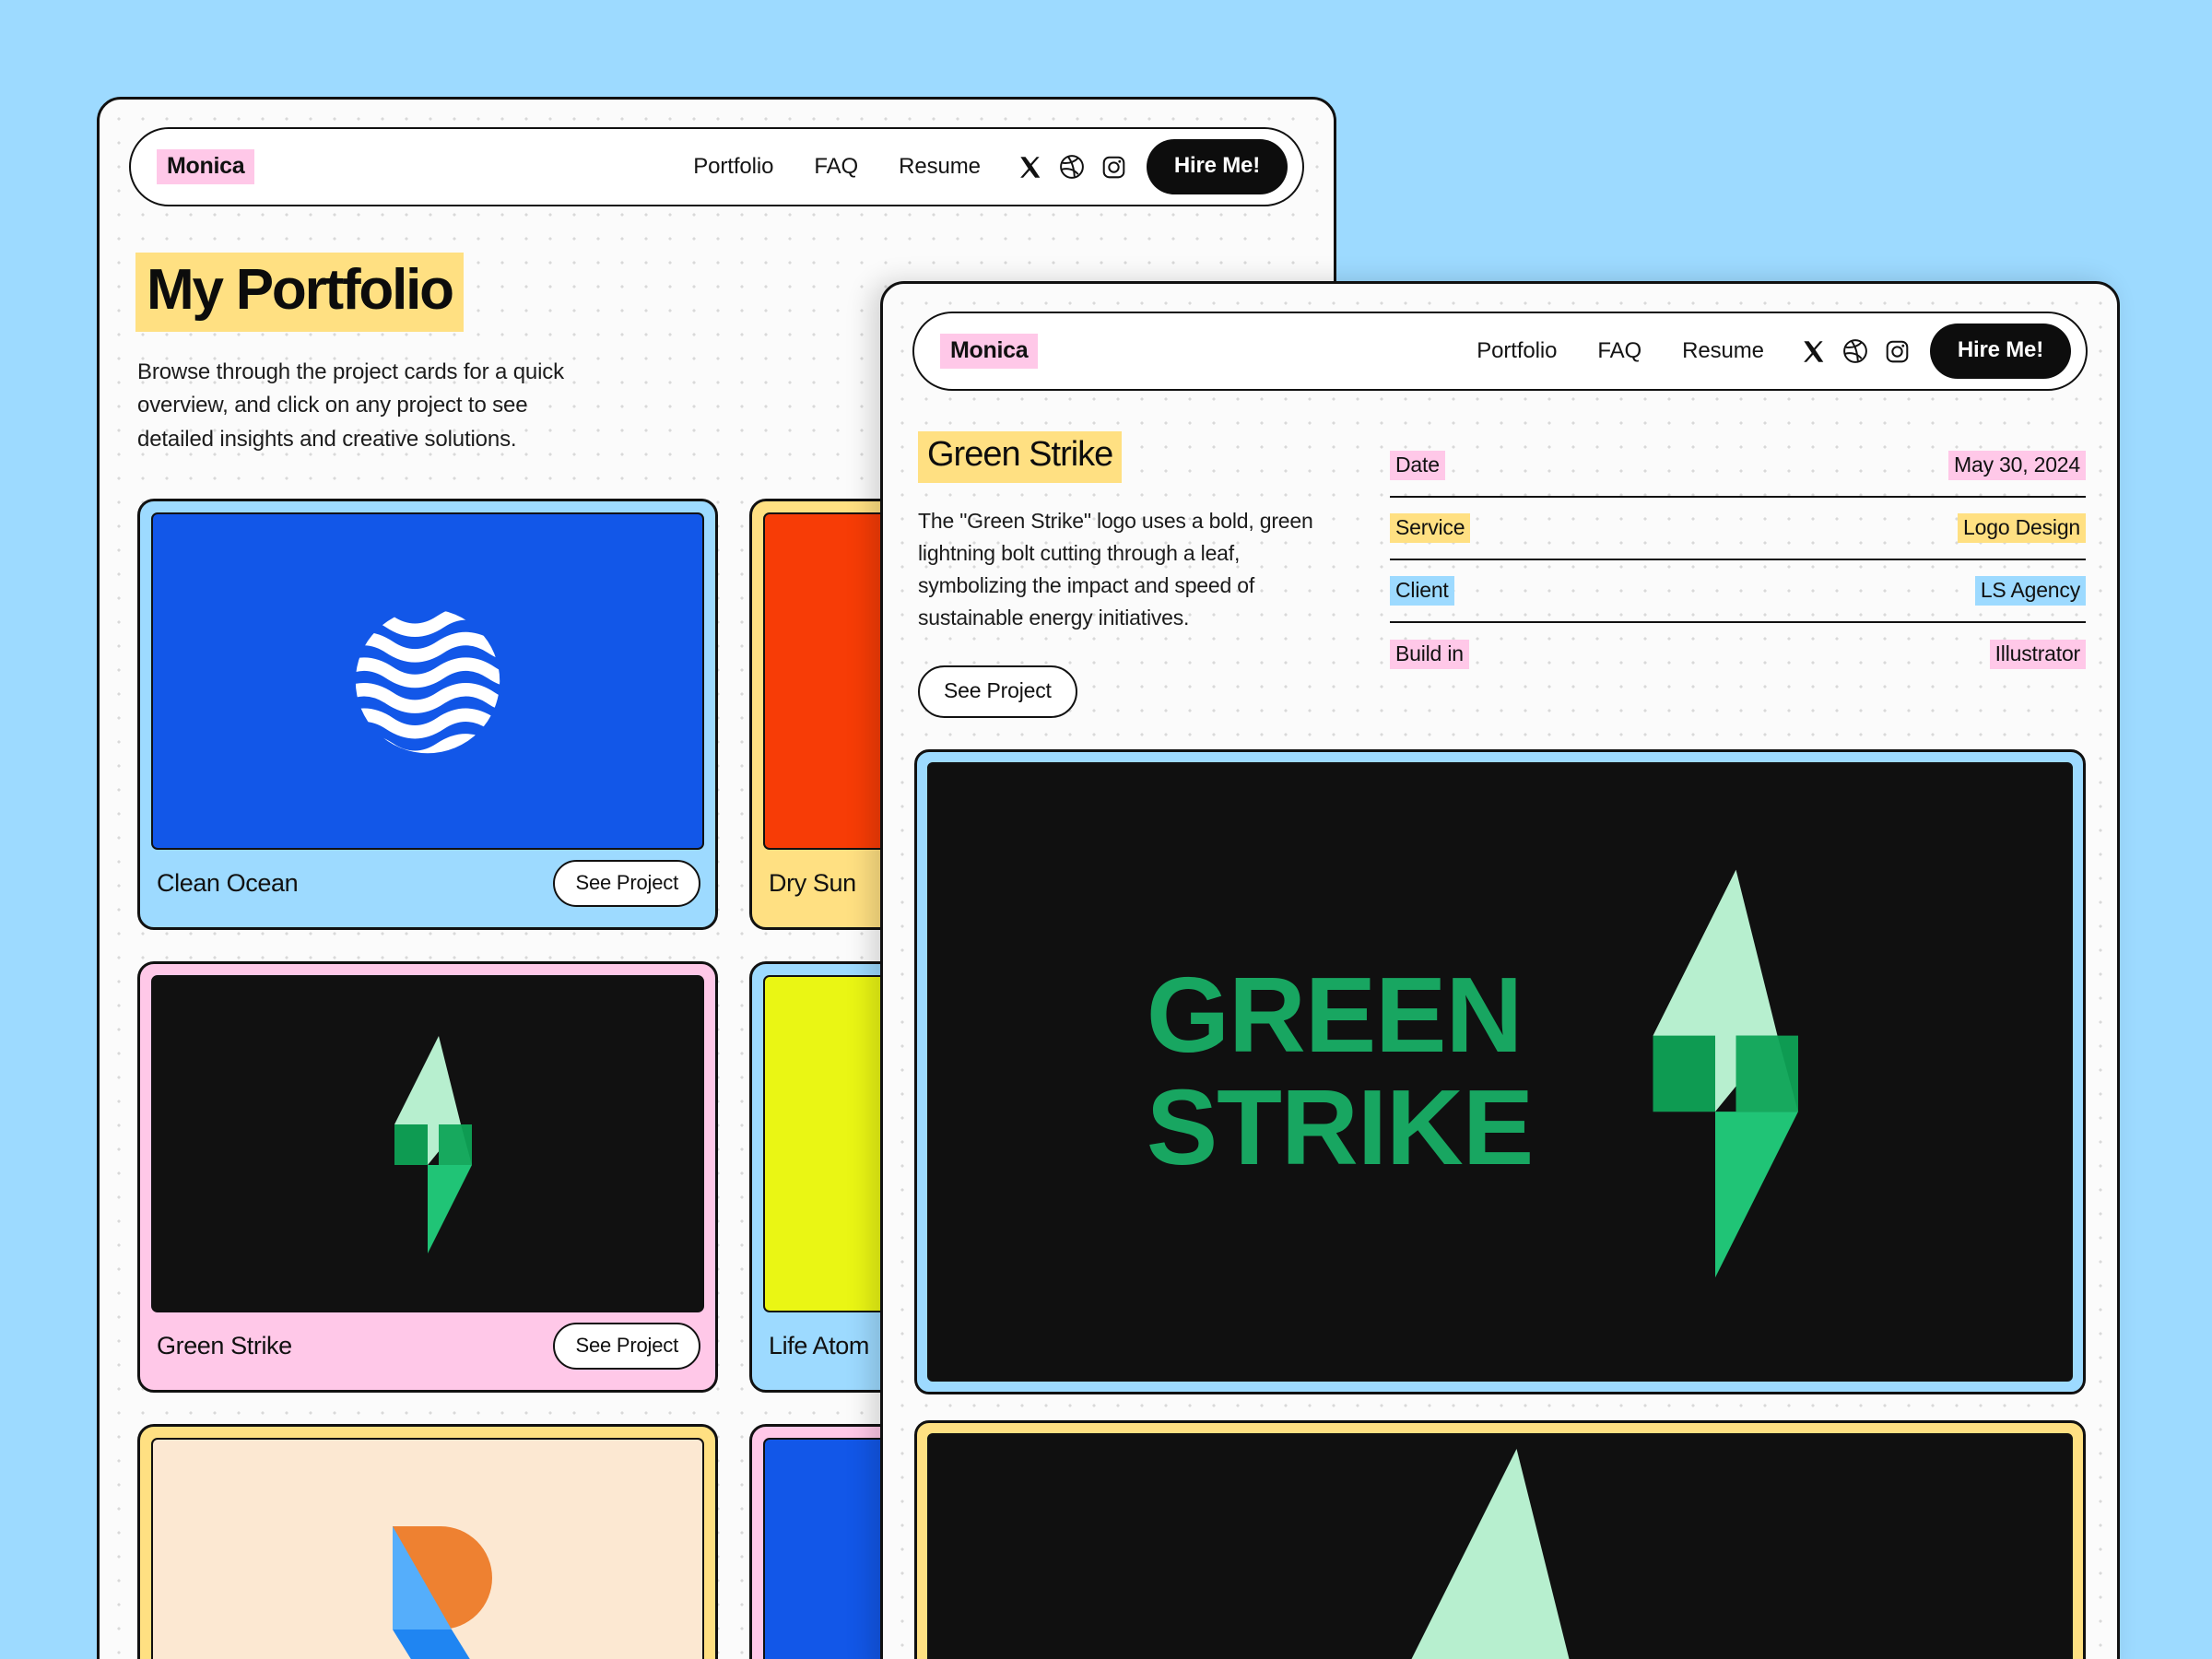  Describe the element at coordinates (2030, 591) in the screenshot. I see `meta-value: LS Agency` at that location.